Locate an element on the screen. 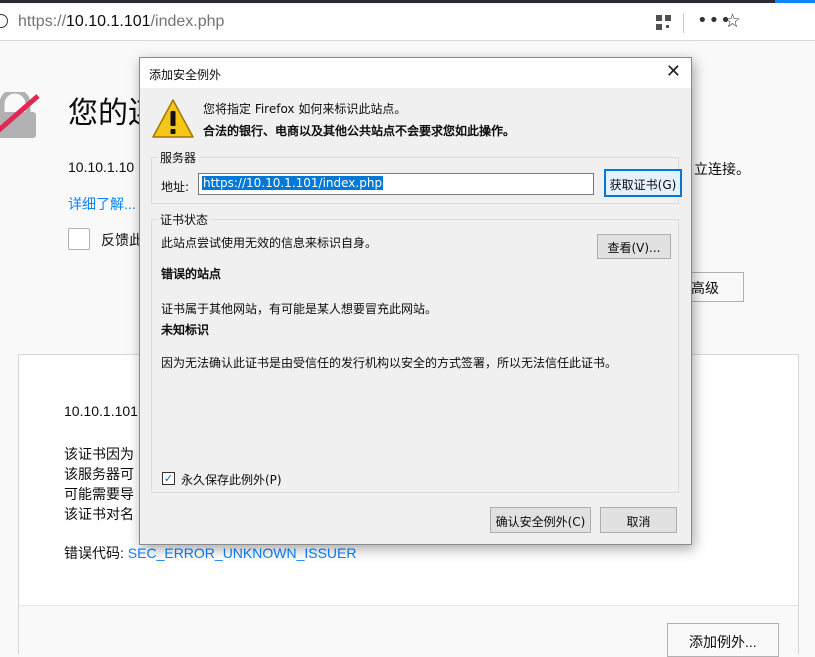 The width and height of the screenshot is (815, 657). wrong-site-heading: 错误的站点 is located at coordinates (191, 274).